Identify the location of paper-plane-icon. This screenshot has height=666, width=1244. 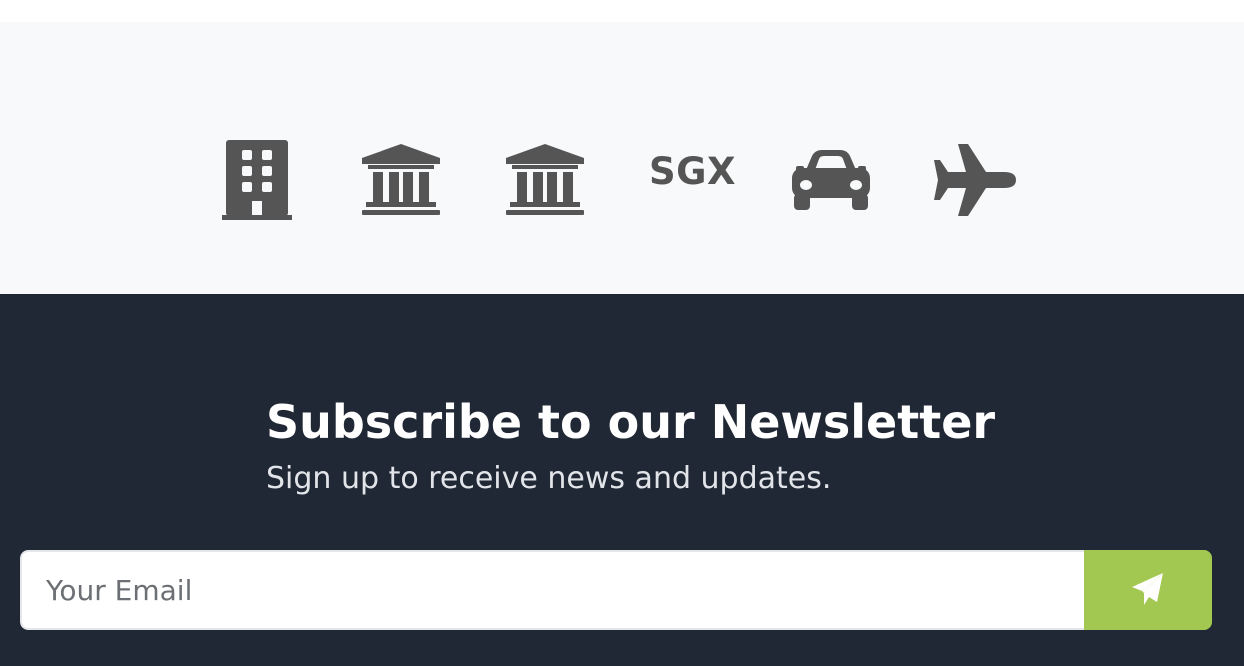
(1148, 590).